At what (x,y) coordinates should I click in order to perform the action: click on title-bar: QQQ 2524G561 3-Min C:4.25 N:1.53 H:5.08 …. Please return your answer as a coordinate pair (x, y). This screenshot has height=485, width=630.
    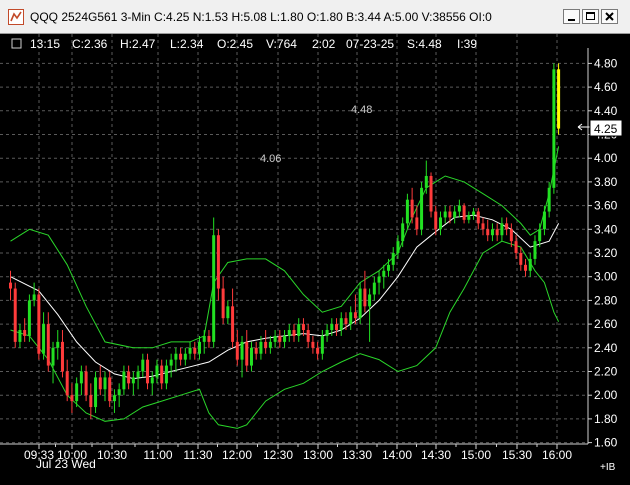
    Looking at the image, I should click on (315, 17).